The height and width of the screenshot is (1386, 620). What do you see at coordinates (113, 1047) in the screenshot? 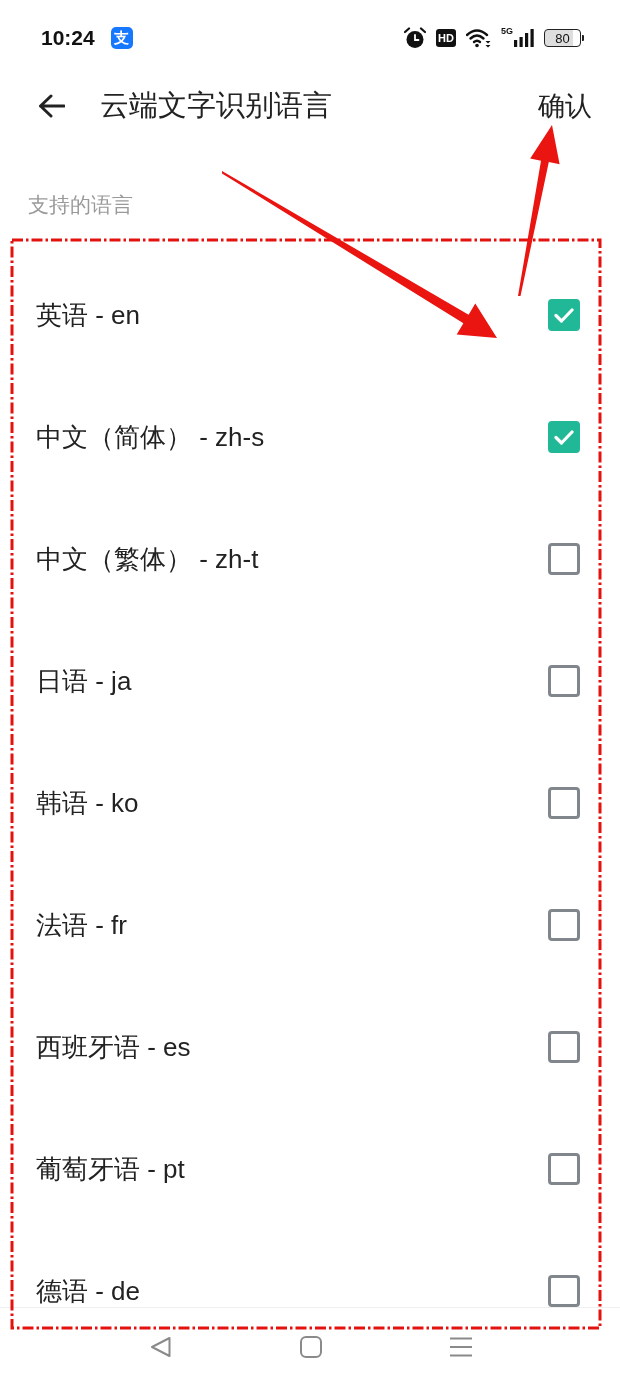
I see `language-label: 西班牙语 - es` at bounding box center [113, 1047].